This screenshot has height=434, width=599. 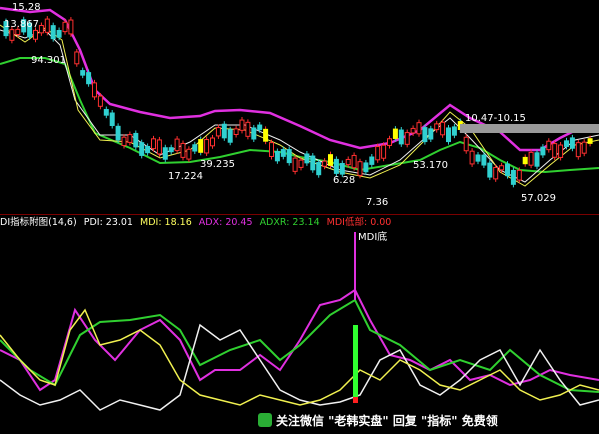 I want to click on price-label-low-mid1: 39.235, so click(x=217, y=164).